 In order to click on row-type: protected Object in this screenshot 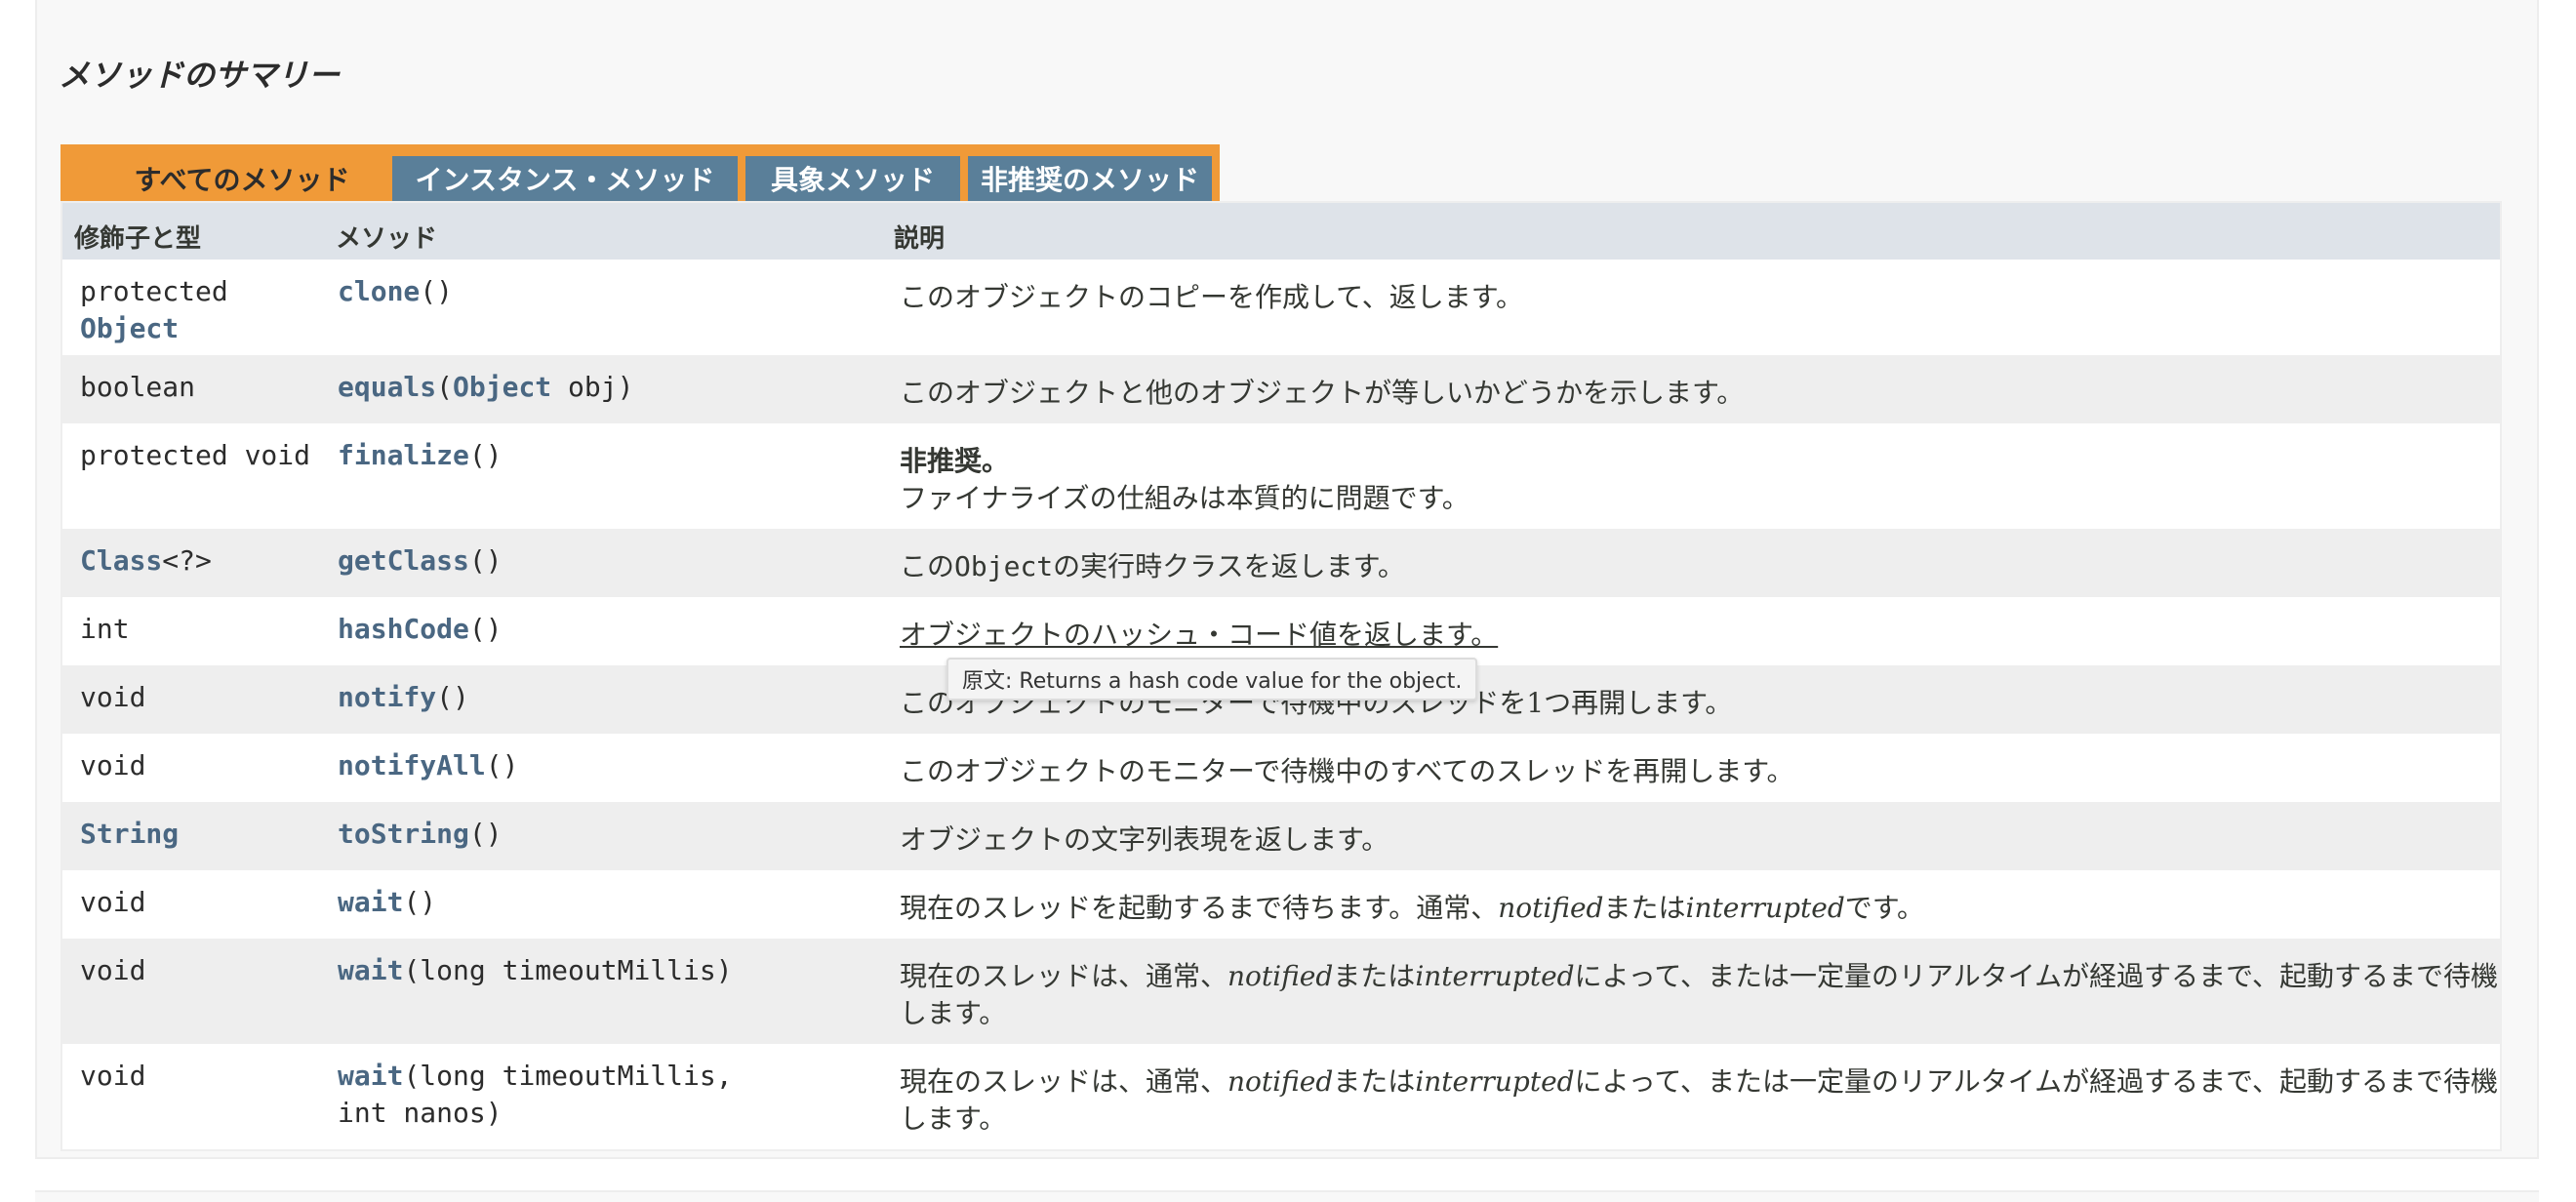, I will do `click(202, 310)`.